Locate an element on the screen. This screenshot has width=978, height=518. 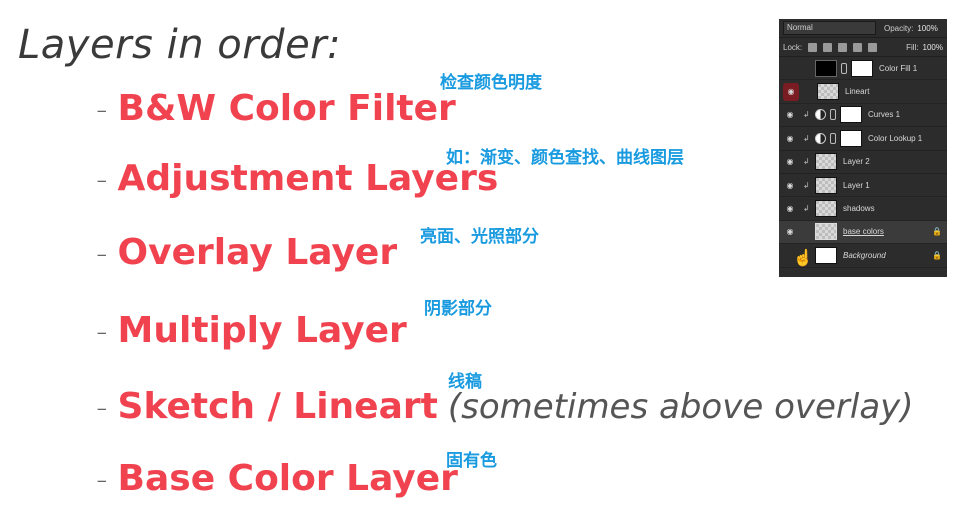
layer-name: Layer 1 is located at coordinates (856, 185).